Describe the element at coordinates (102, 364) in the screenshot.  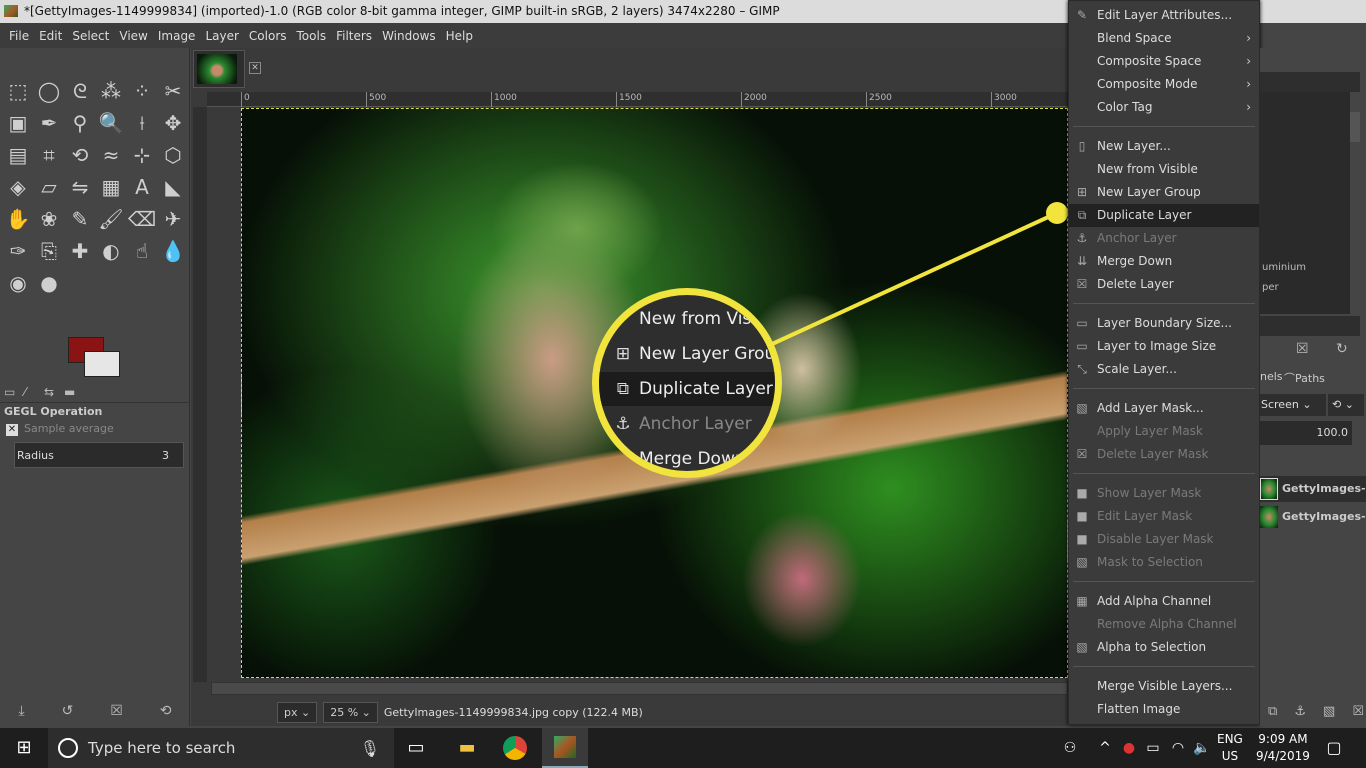
I see `background-color-swatch` at that location.